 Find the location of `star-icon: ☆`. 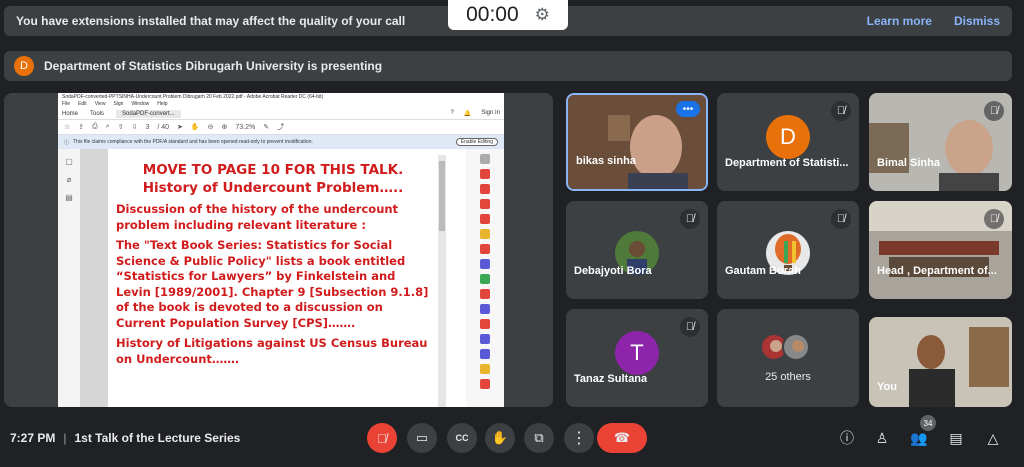

star-icon: ☆ is located at coordinates (67, 127).